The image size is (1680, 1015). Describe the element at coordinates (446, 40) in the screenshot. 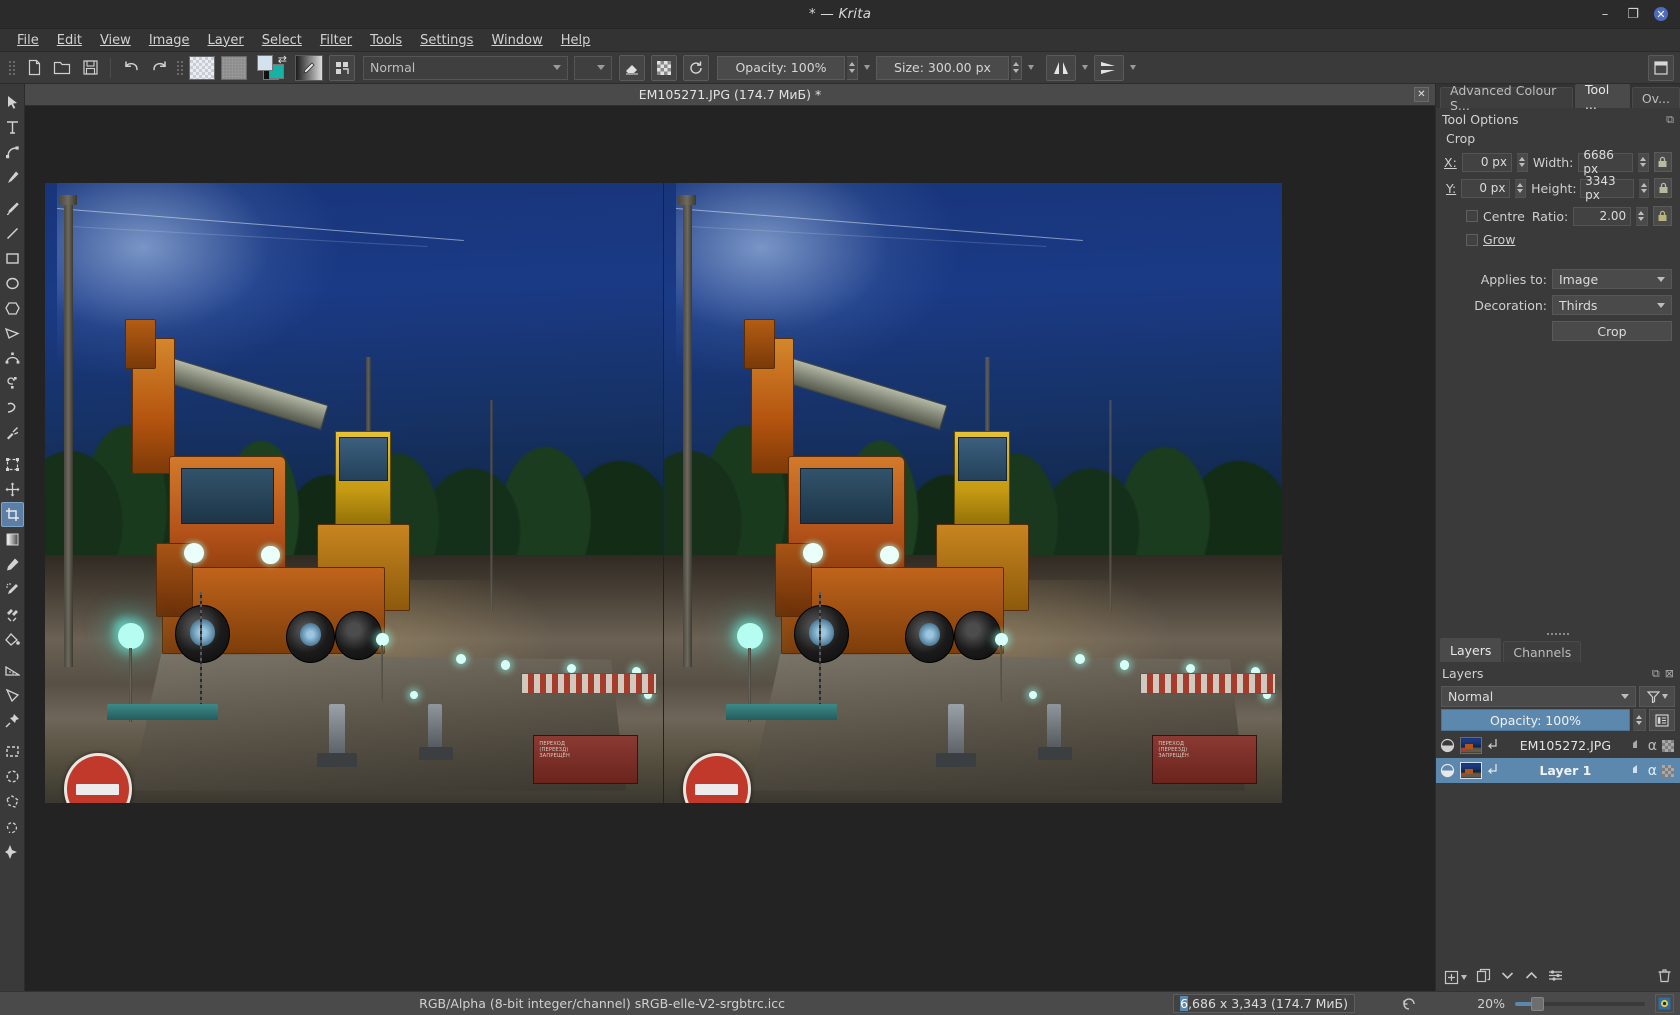

I see `menu-settings: Settings` at that location.